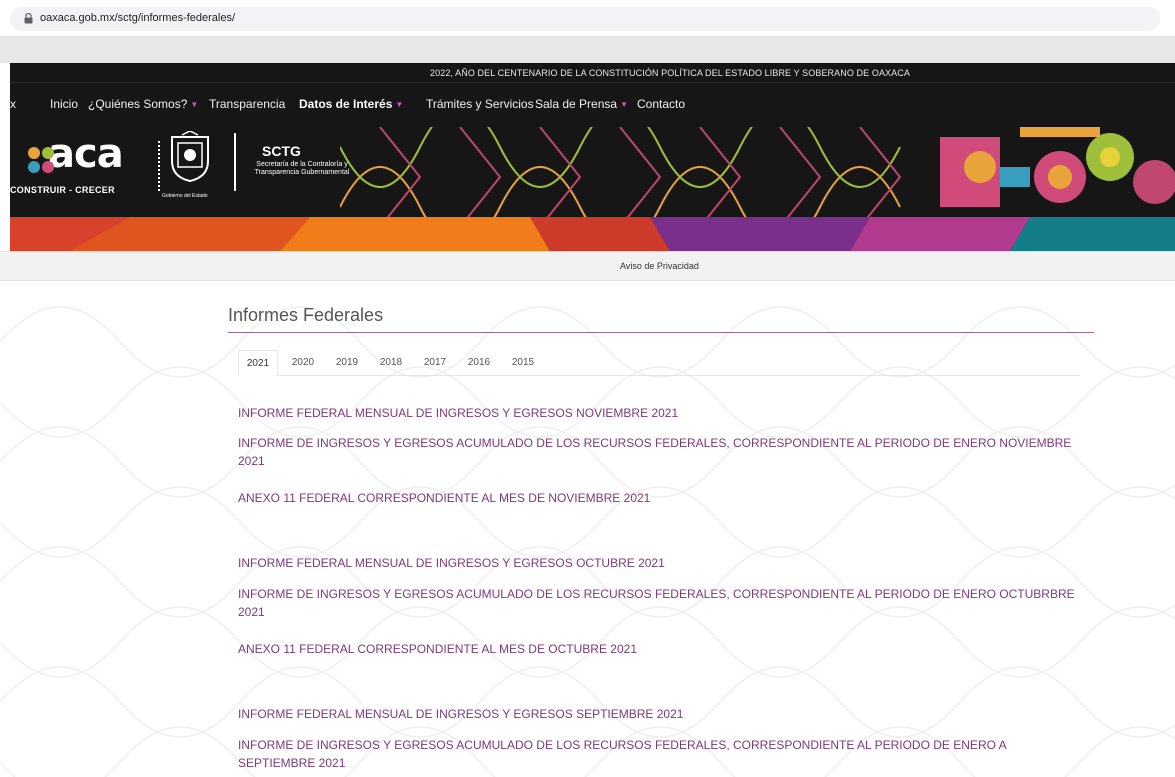 The width and height of the screenshot is (1175, 777). What do you see at coordinates (659, 266) in the screenshot?
I see `privacy-link: Aviso de Privacidad` at bounding box center [659, 266].